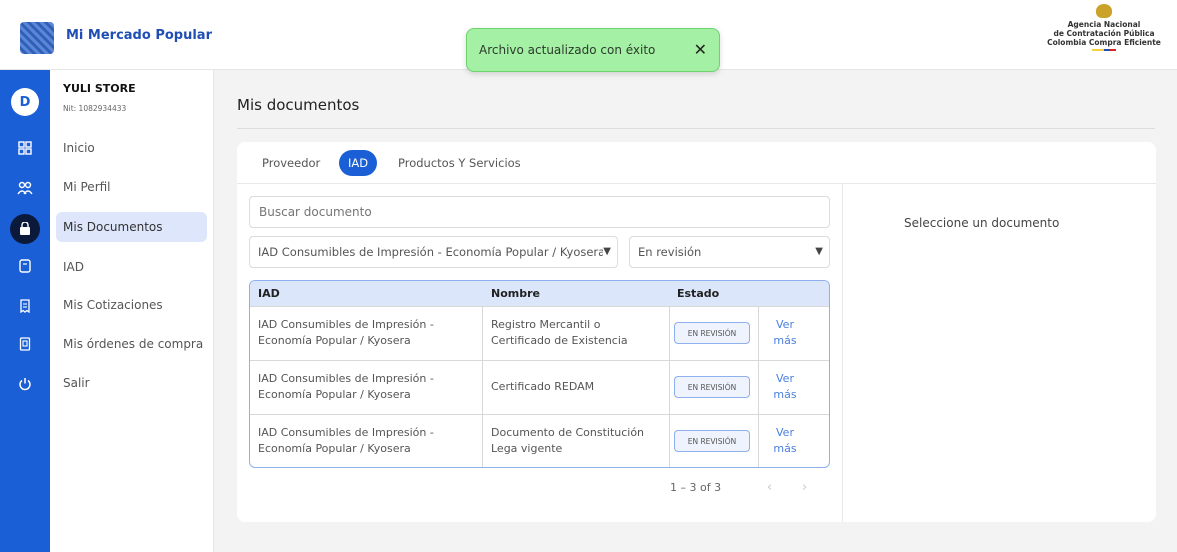 The width and height of the screenshot is (1177, 552). What do you see at coordinates (527, 448) in the screenshot?
I see `nombre-line: Lega vigente` at bounding box center [527, 448].